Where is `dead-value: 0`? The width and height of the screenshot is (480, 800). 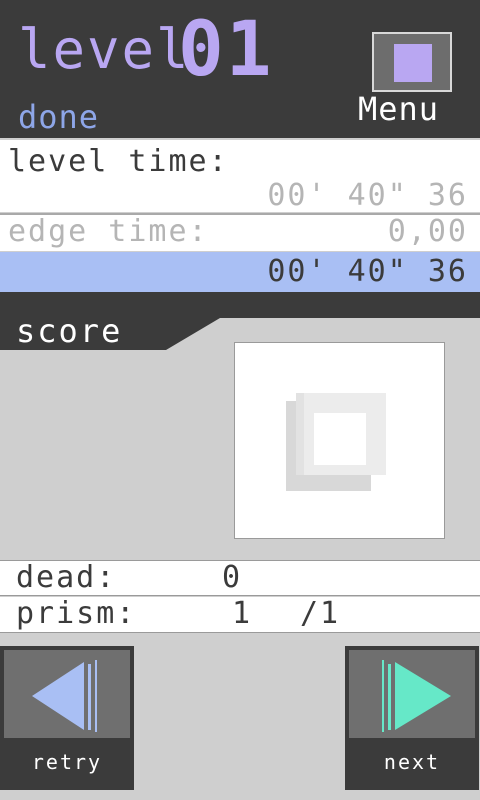 dead-value: 0 is located at coordinates (232, 577).